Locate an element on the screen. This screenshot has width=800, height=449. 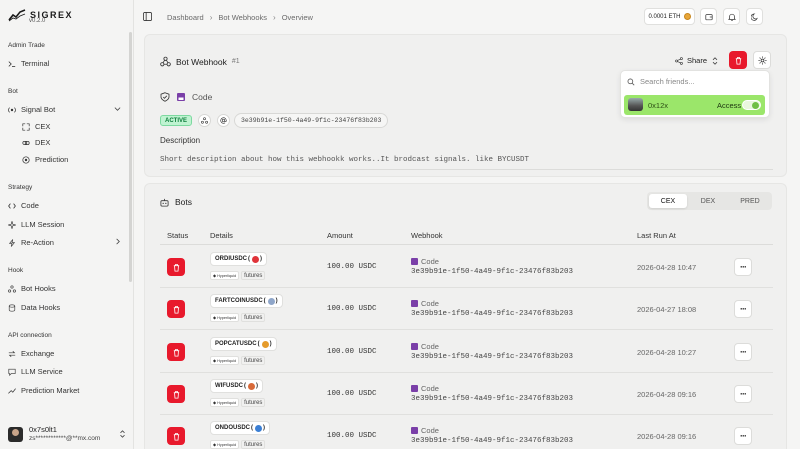
delete-webhook-button is located at coordinates (738, 60).